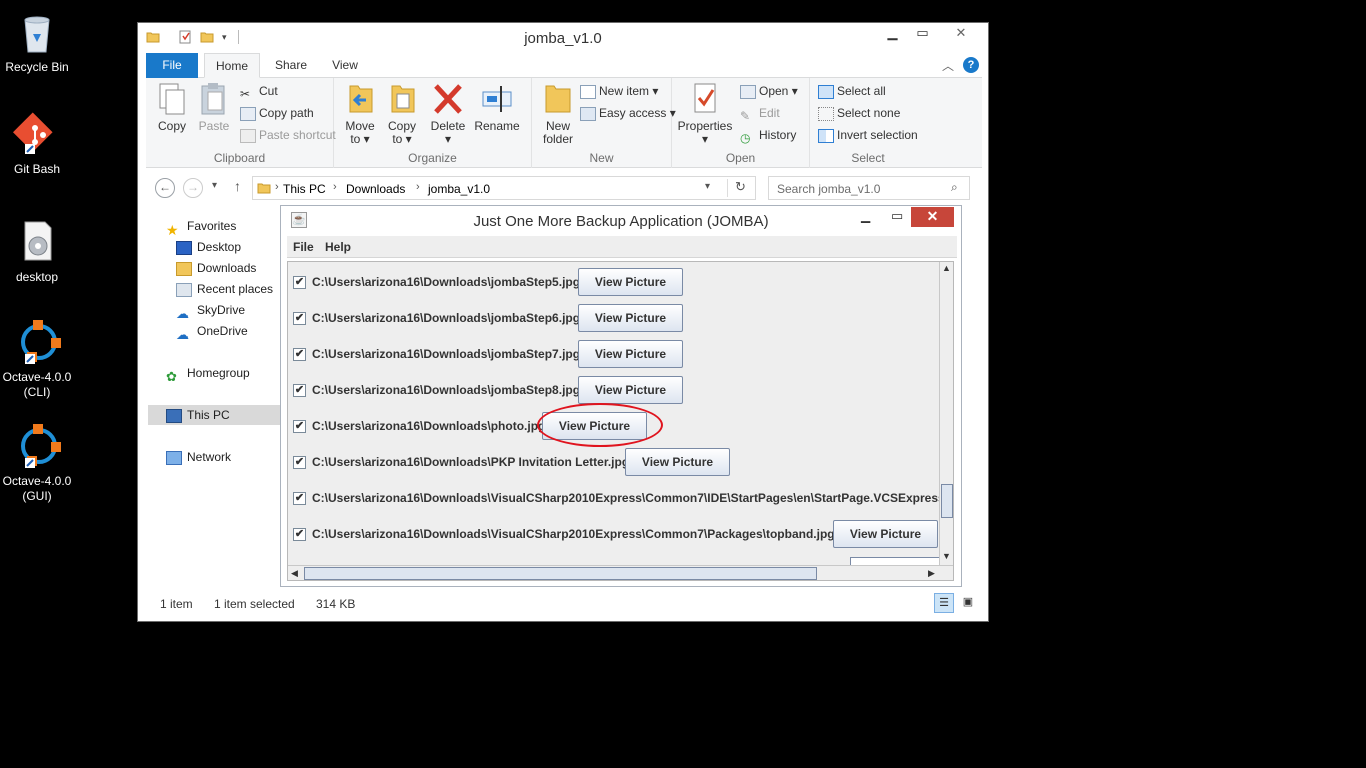  What do you see at coordinates (37, 463) in the screenshot?
I see `desktop-icon-octave-gui: Octave-4.0.0 (GUI)` at bounding box center [37, 463].